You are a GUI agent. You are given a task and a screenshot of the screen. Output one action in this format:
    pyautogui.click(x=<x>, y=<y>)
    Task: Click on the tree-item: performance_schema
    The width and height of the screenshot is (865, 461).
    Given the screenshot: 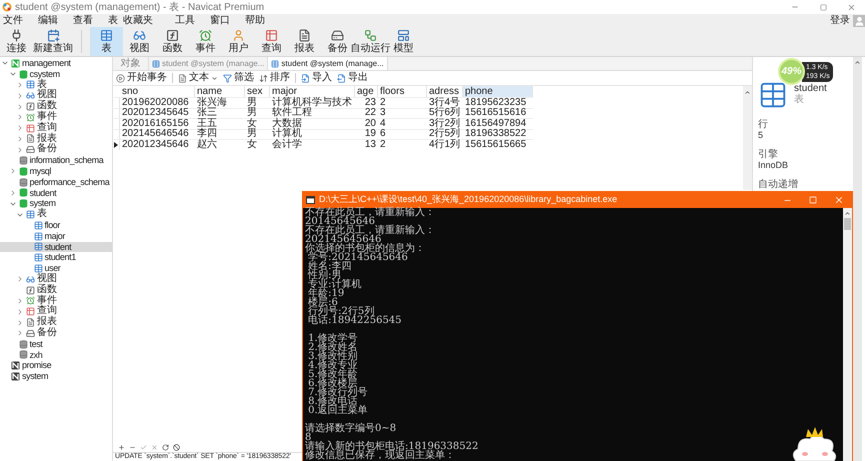 What is the action you would take?
    pyautogui.click(x=56, y=182)
    